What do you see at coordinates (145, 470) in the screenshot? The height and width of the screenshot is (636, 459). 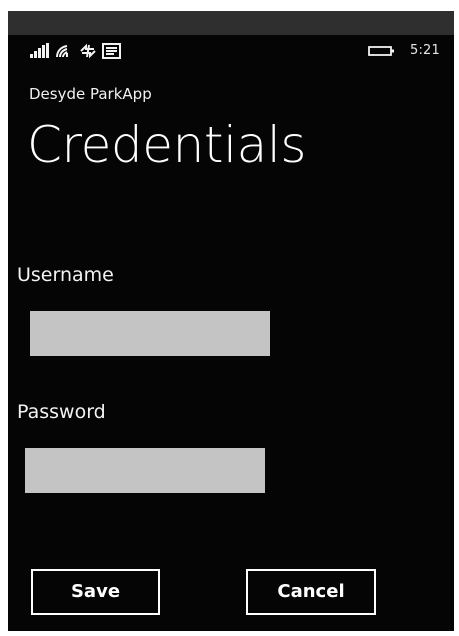 I see `password-input` at bounding box center [145, 470].